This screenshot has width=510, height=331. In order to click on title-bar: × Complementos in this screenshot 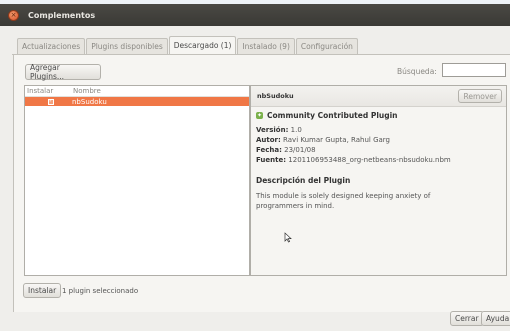, I will do `click(255, 15)`.